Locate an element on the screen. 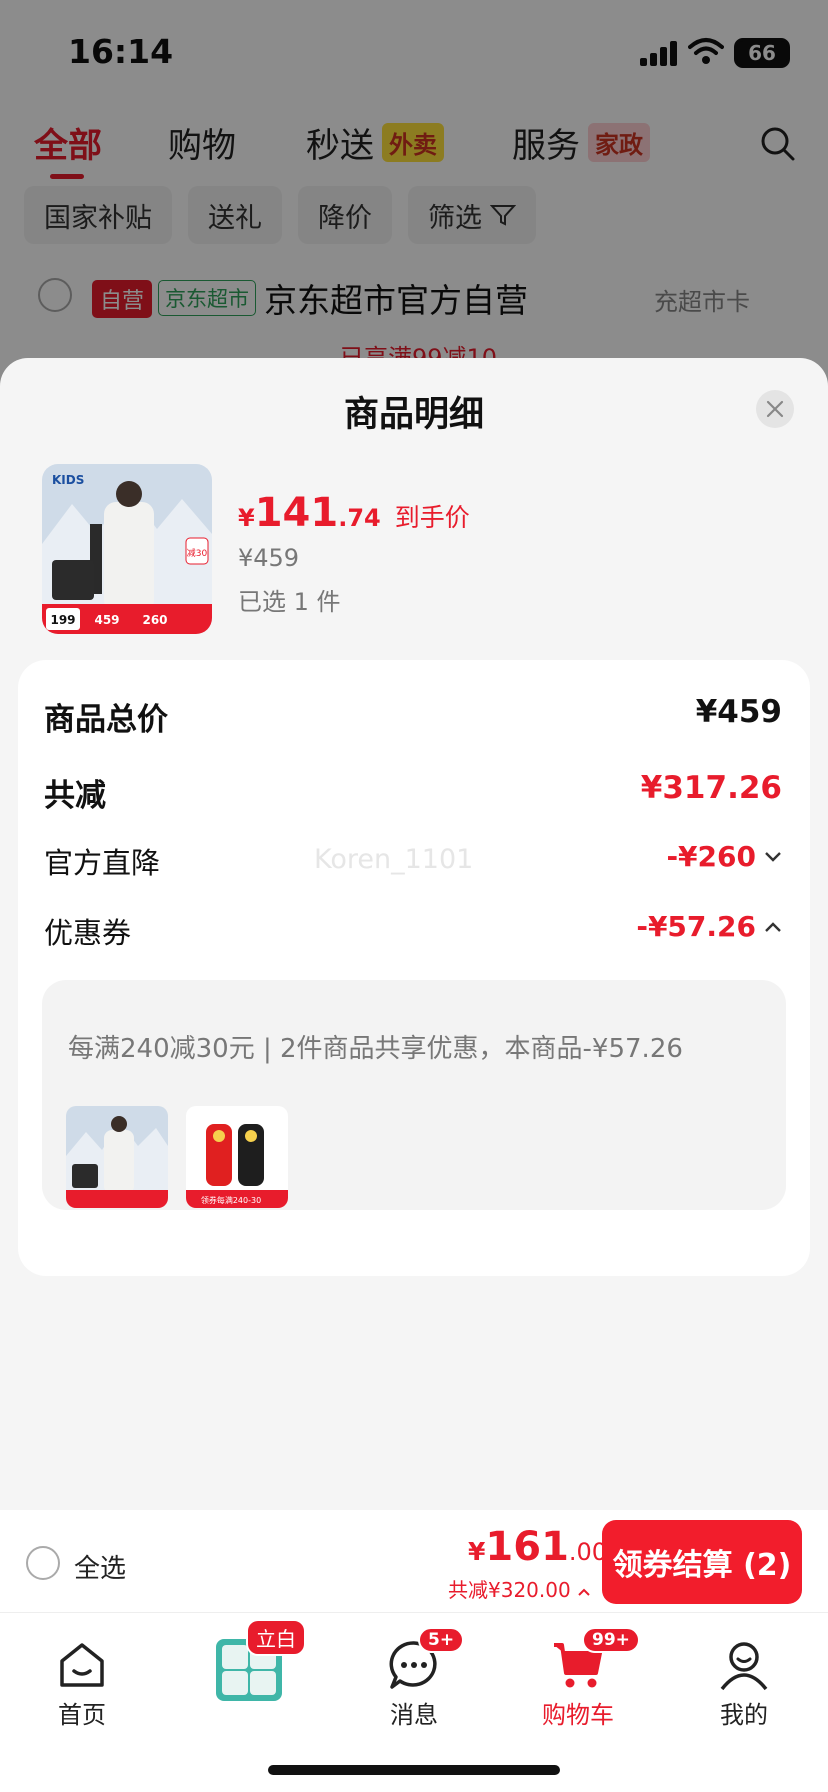 The height and width of the screenshot is (1792, 828). cart-icon: 99+ is located at coordinates (596, 1659).